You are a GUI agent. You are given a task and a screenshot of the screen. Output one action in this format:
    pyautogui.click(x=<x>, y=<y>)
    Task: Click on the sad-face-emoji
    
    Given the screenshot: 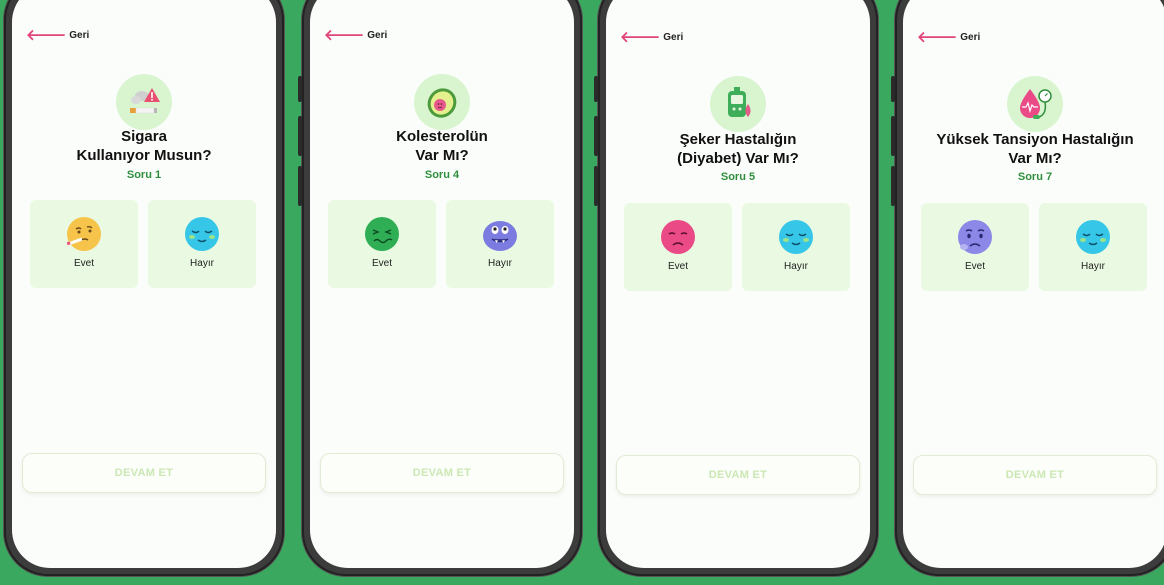 What is the action you would take?
    pyautogui.click(x=678, y=237)
    